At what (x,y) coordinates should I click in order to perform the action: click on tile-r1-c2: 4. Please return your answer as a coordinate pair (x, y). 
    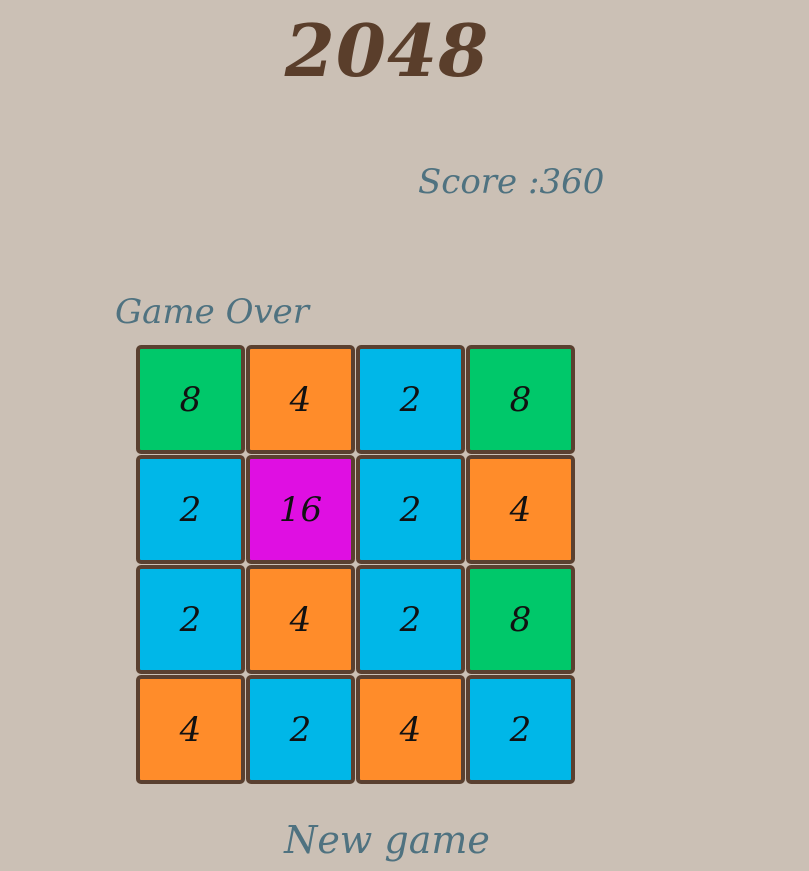
    Looking at the image, I should click on (300, 399).